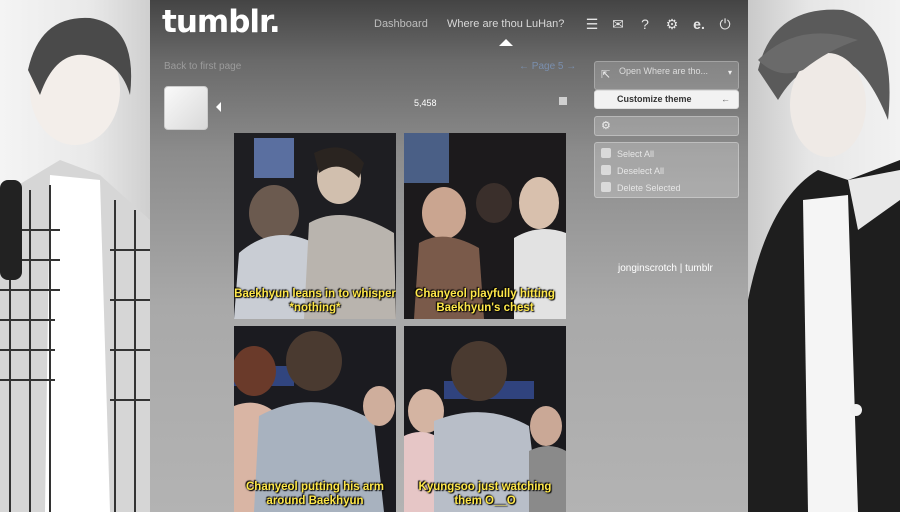  Describe the element at coordinates (654, 99) in the screenshot. I see `customize-theme-label: Customize theme` at that location.